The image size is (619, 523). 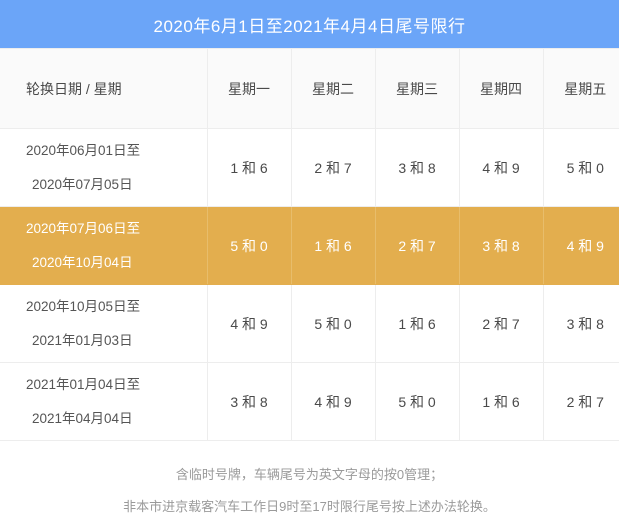 What do you see at coordinates (333, 167) in the screenshot?
I see `cell-tuesday: 2 和 7` at bounding box center [333, 167].